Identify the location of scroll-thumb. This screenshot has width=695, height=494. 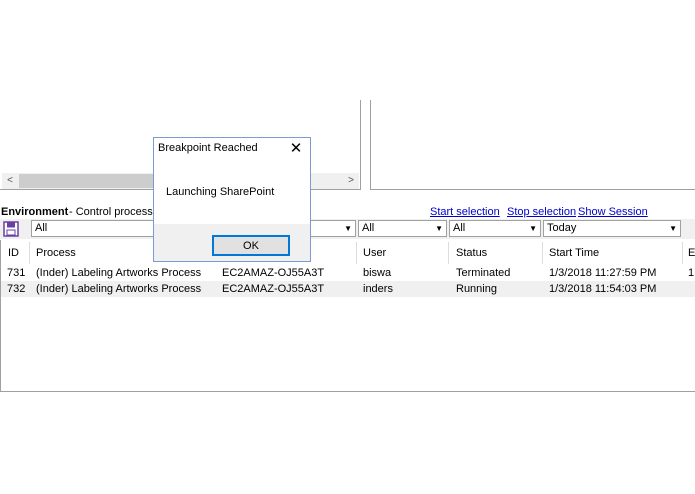
(89, 181).